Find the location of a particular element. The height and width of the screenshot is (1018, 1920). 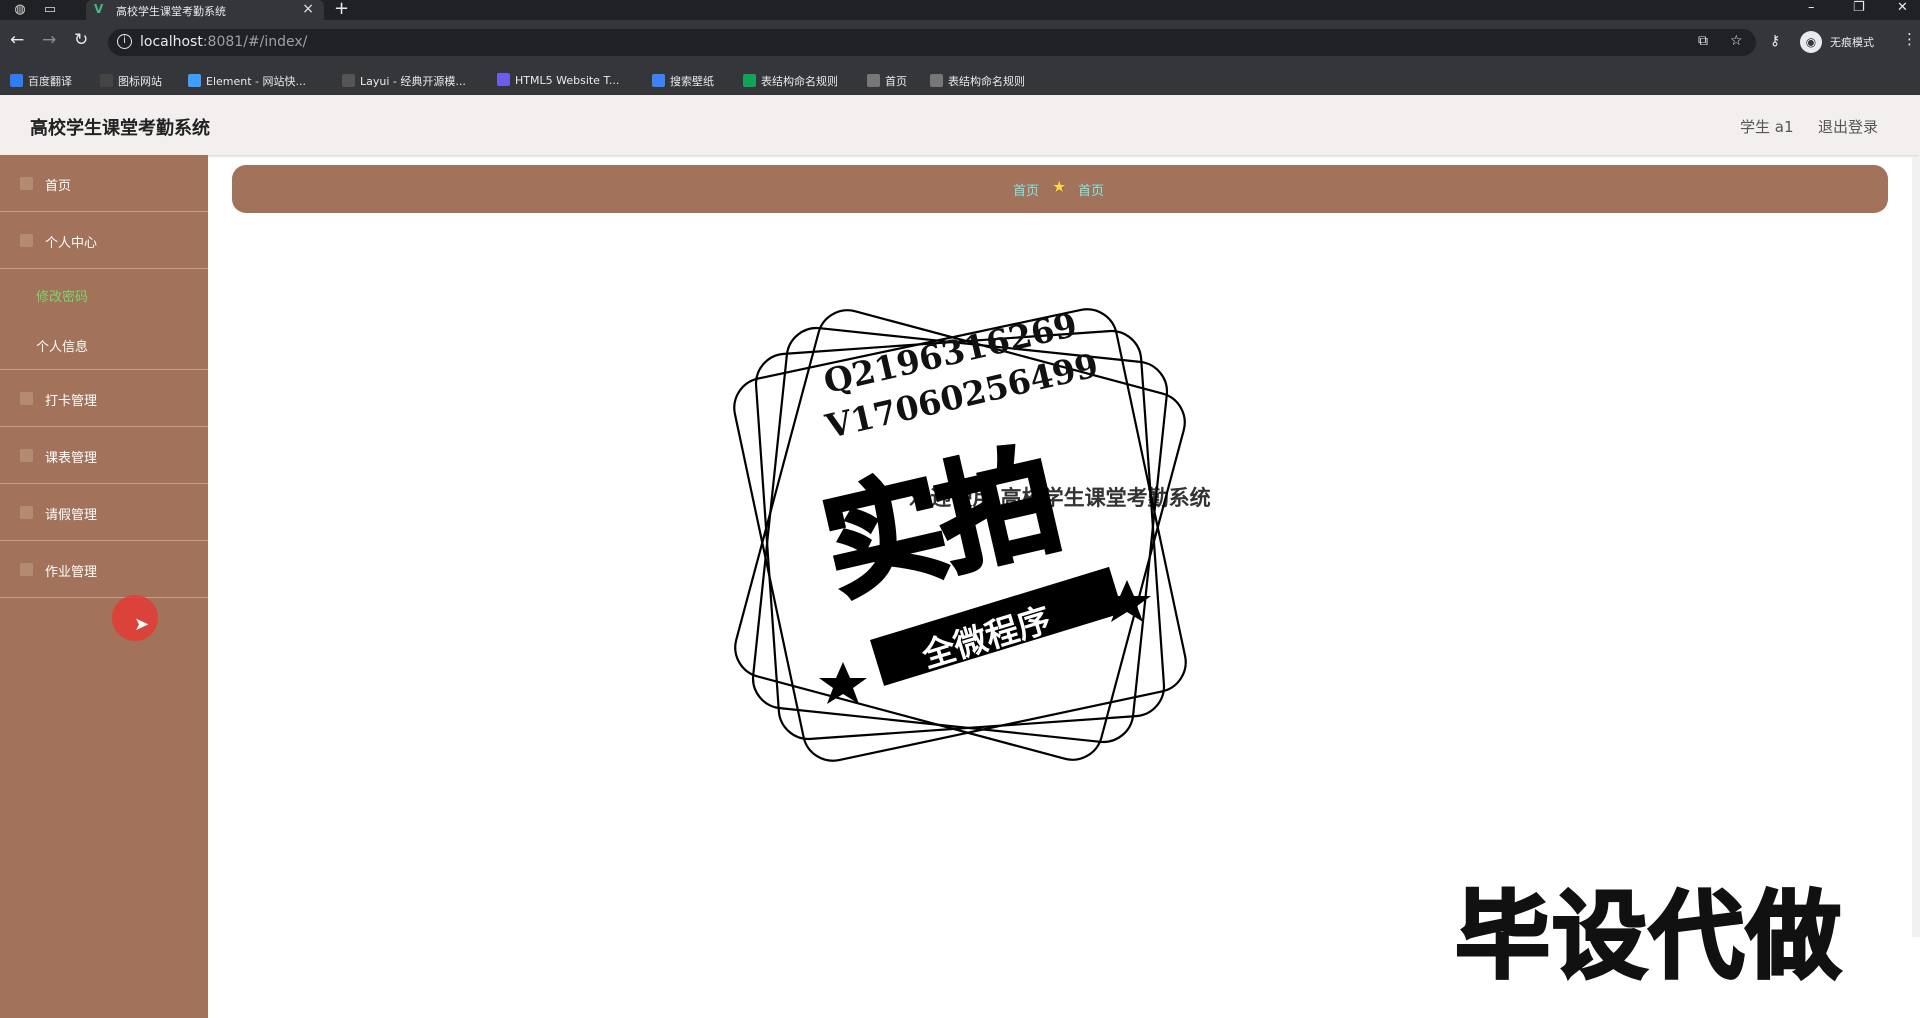

breadcrumb: 首页 ★ 首页 is located at coordinates (1060, 189).